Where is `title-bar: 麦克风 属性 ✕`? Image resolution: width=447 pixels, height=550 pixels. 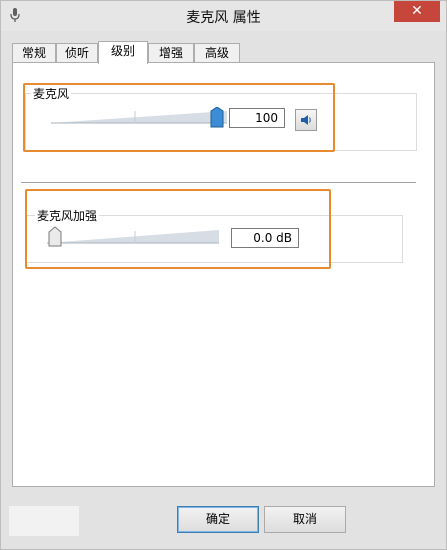
title-bar: 麦克风 属性 ✕ is located at coordinates (223, 16).